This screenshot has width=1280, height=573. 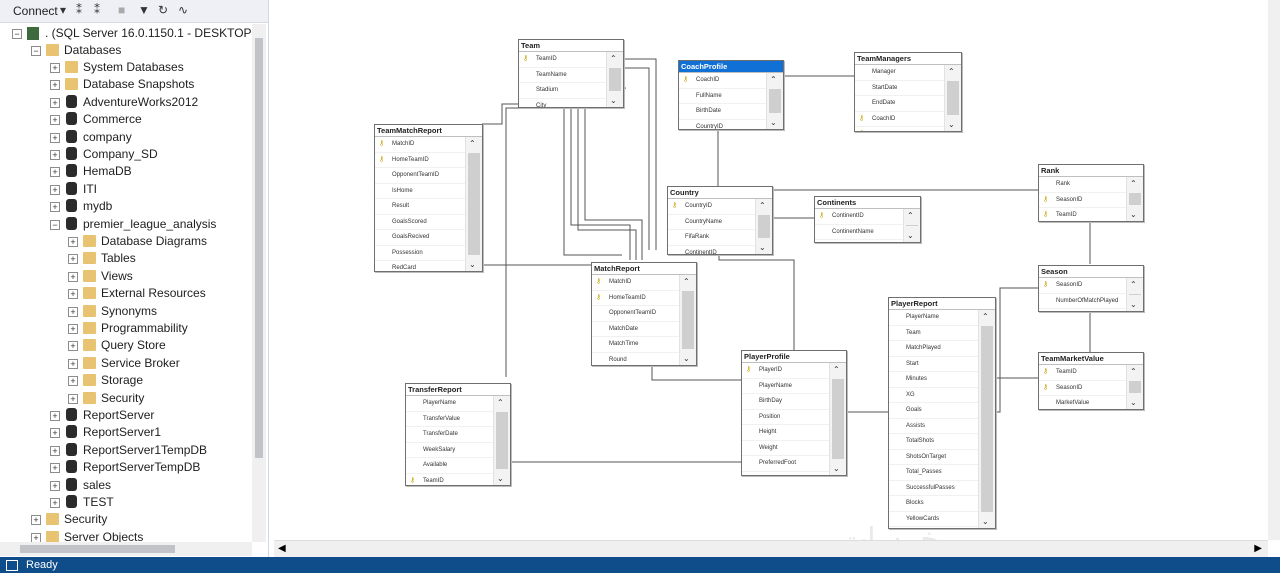 I want to click on table-title: PlayerProfile, so click(x=794, y=357).